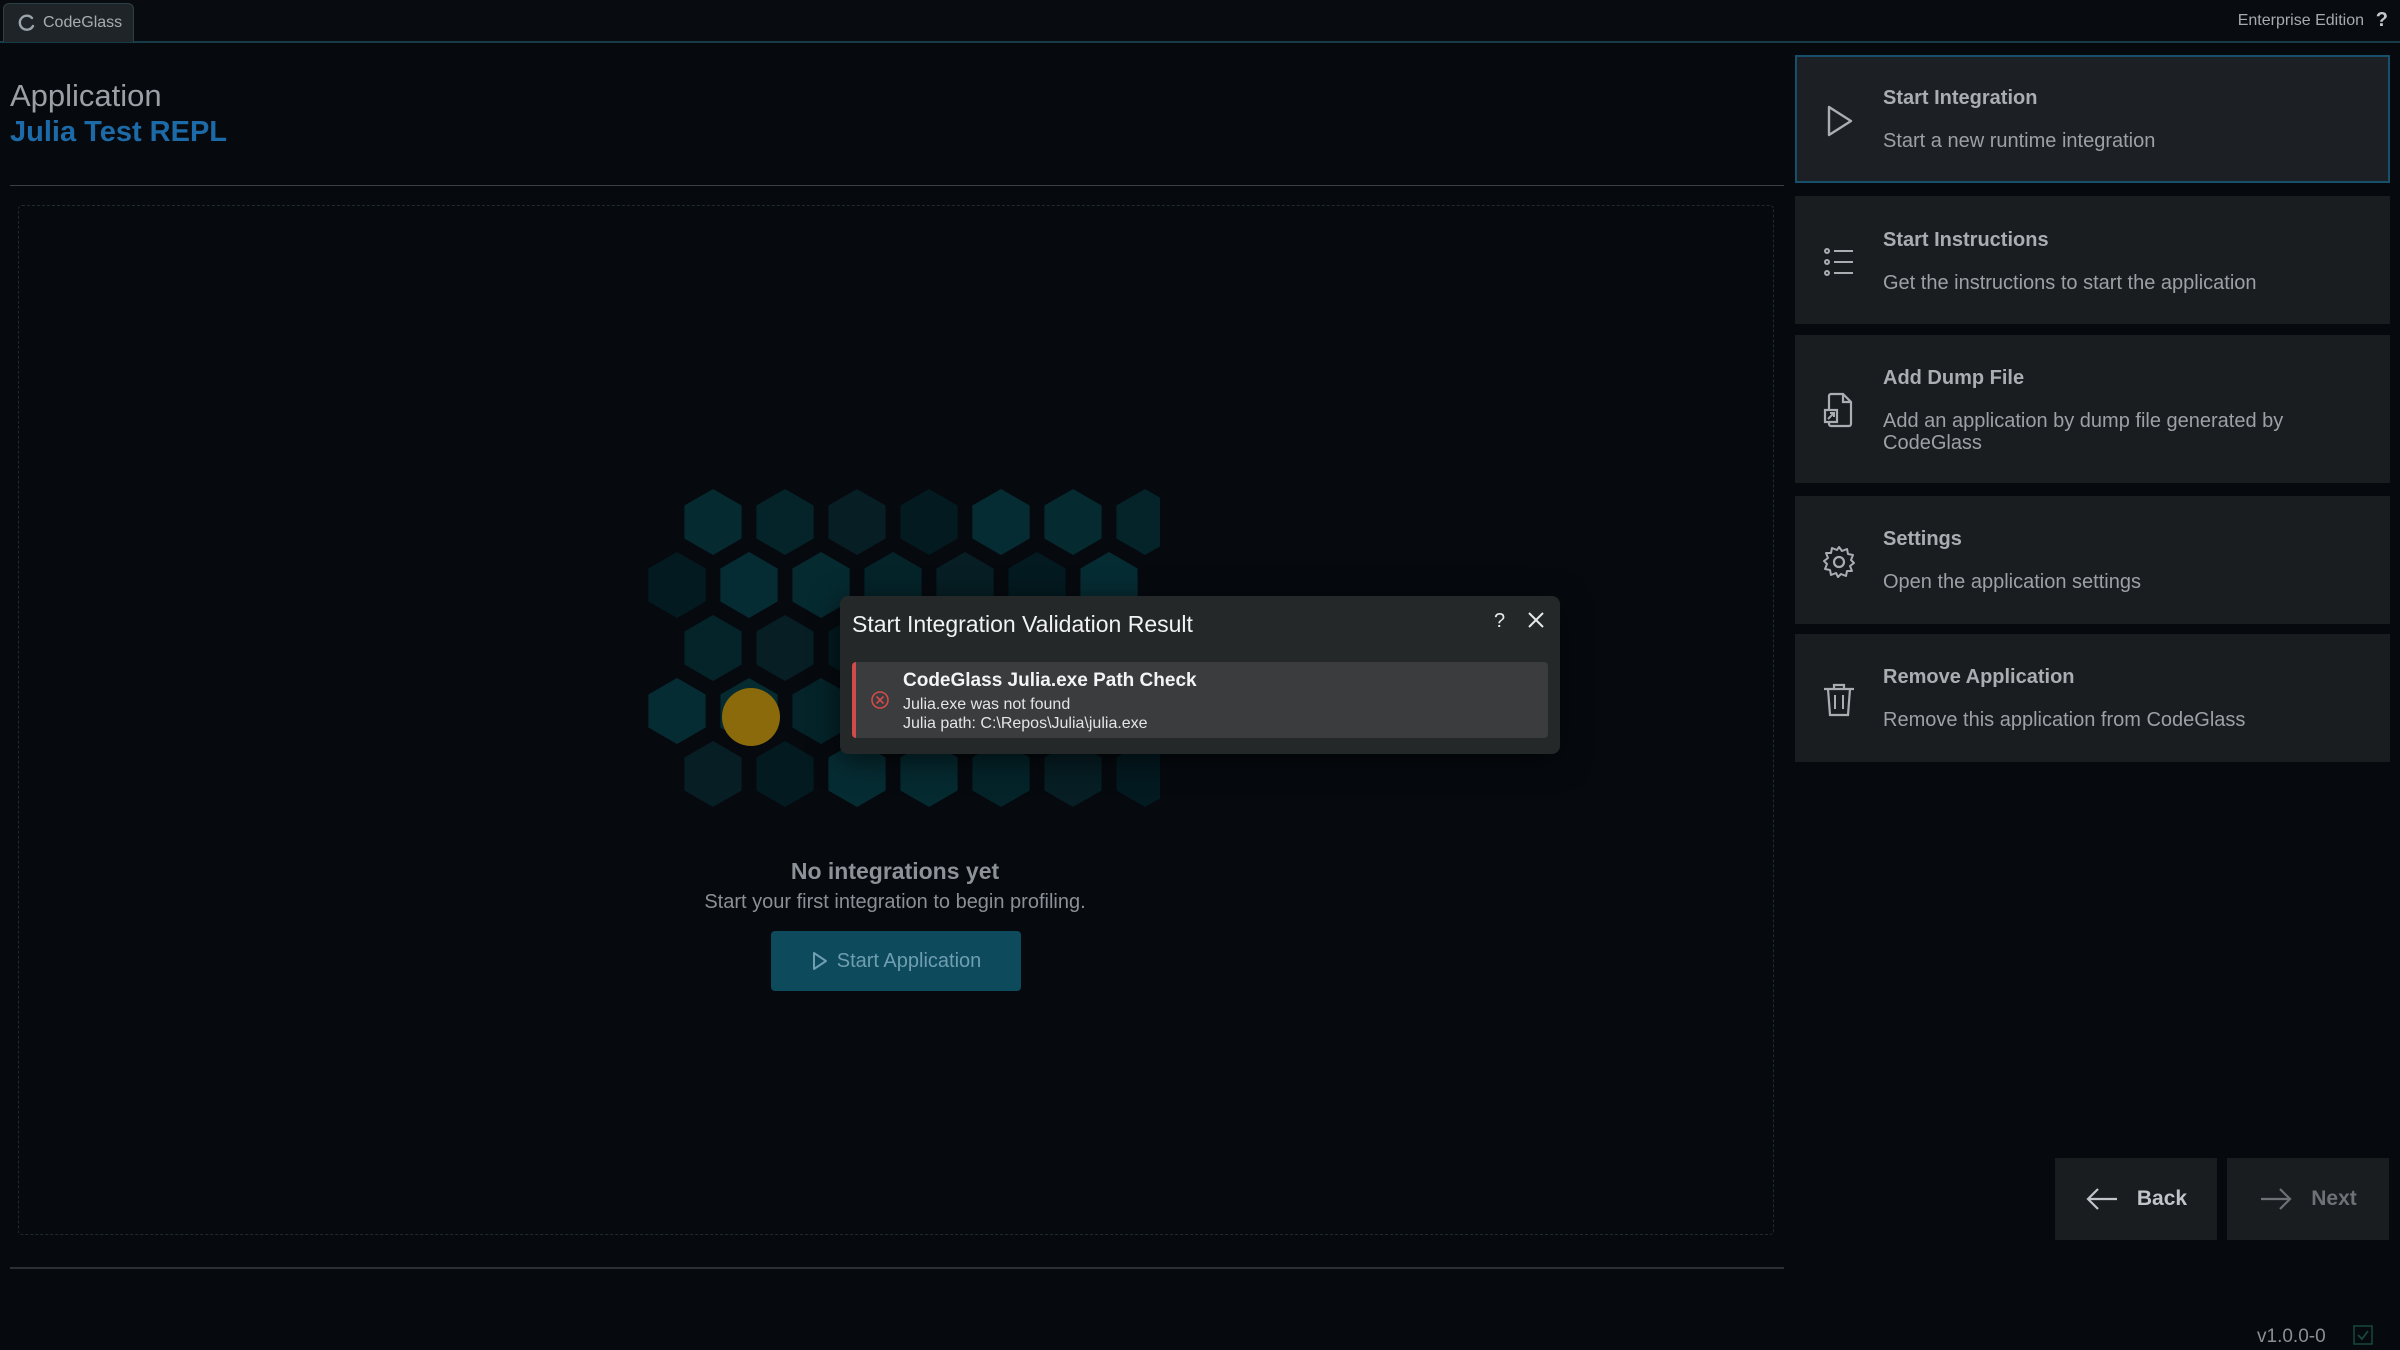  Describe the element at coordinates (1922, 539) in the screenshot. I see `action-title: Settings` at that location.